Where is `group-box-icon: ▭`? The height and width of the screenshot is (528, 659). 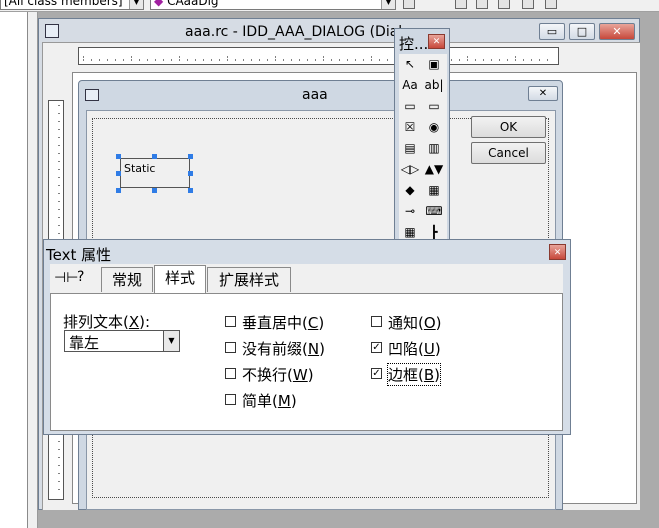
group-box-icon: ▭ is located at coordinates (410, 106).